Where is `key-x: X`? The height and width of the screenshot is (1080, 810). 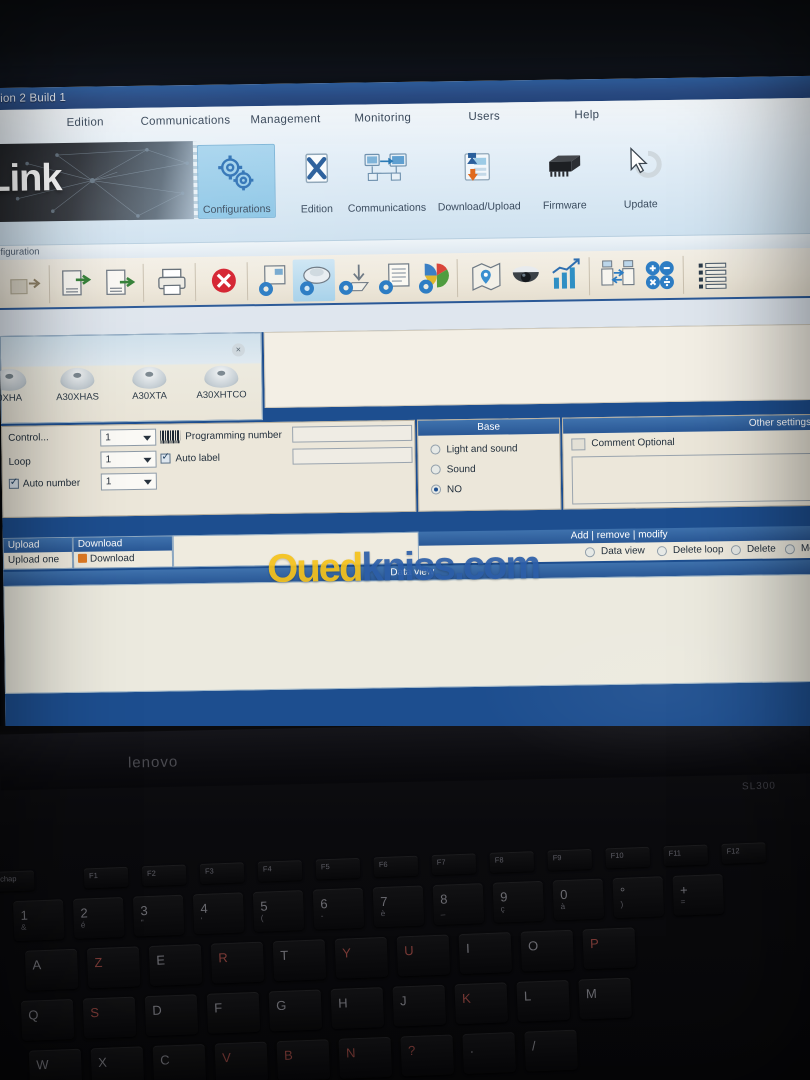 key-x: X is located at coordinates (117, 1063).